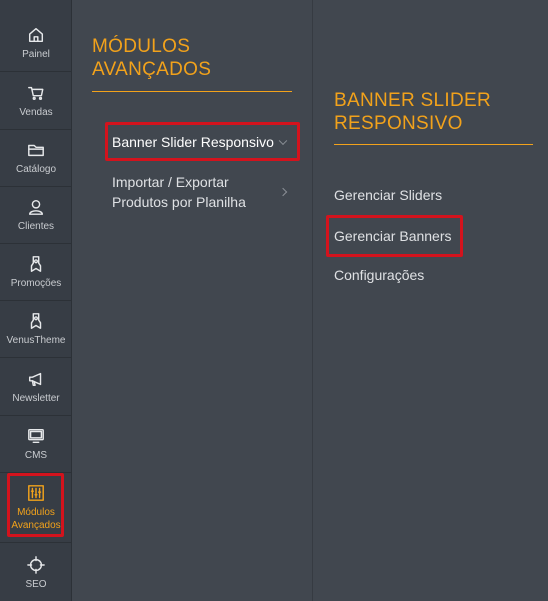  Describe the element at coordinates (393, 236) in the screenshot. I see `link-gerenciar-banners: Gerenciar Banners` at that location.